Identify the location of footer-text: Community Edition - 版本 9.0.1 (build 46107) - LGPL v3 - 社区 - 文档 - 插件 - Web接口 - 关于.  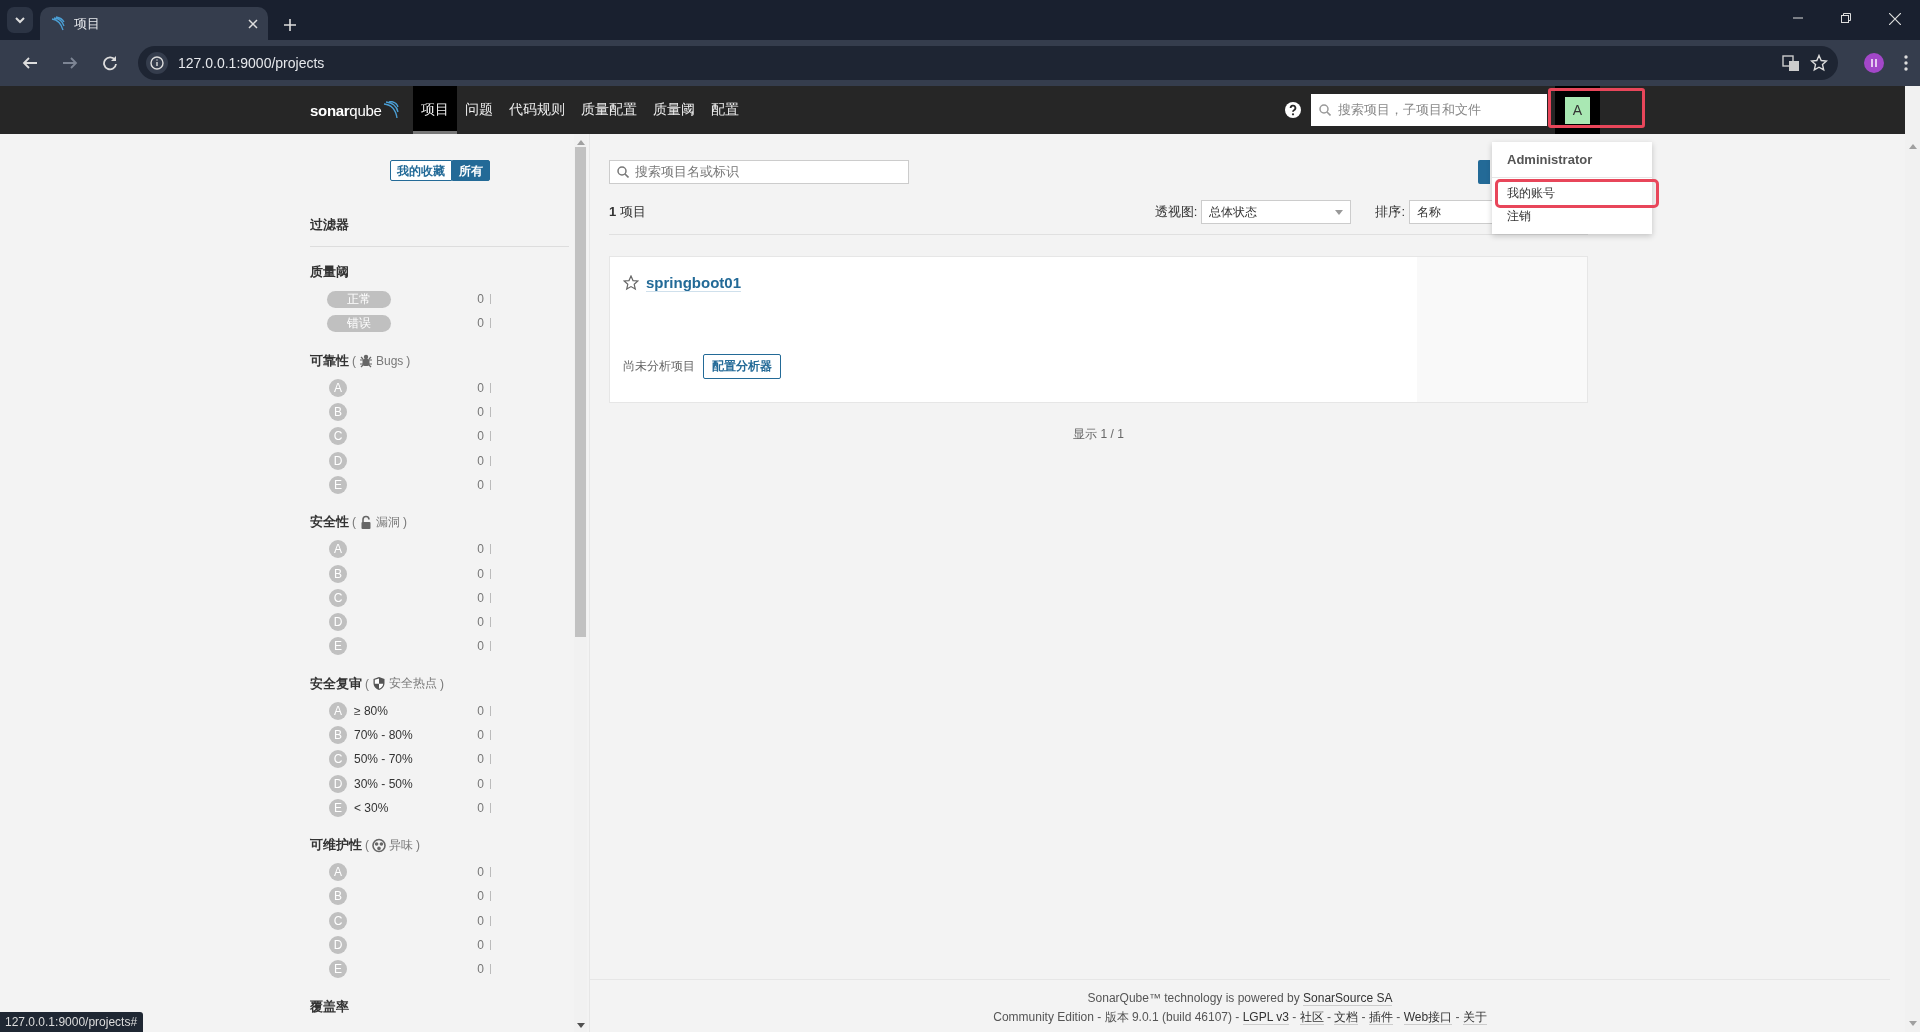
(1240, 1017).